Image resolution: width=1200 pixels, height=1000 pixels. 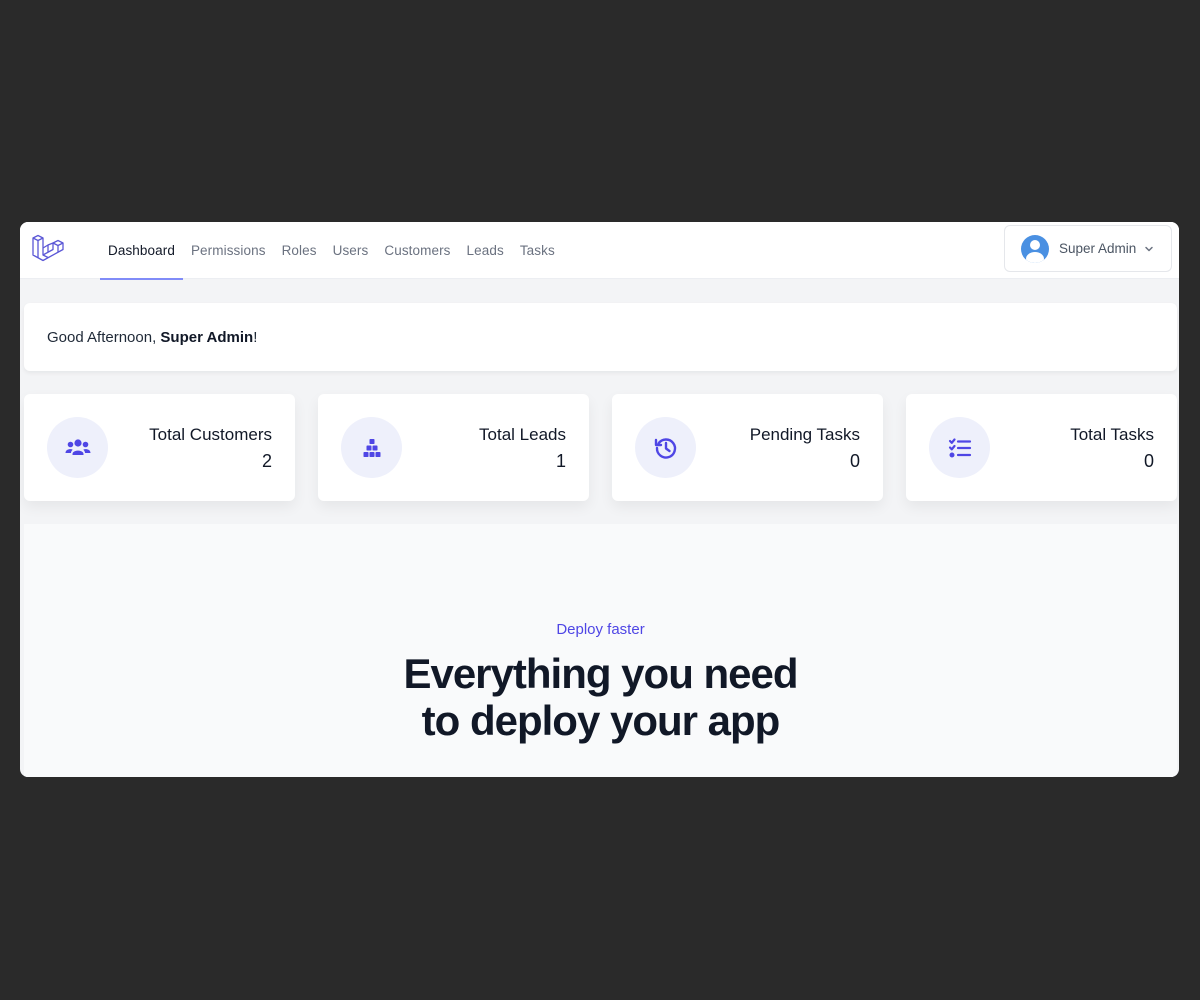 What do you see at coordinates (266, 461) in the screenshot?
I see `stat-value: 2` at bounding box center [266, 461].